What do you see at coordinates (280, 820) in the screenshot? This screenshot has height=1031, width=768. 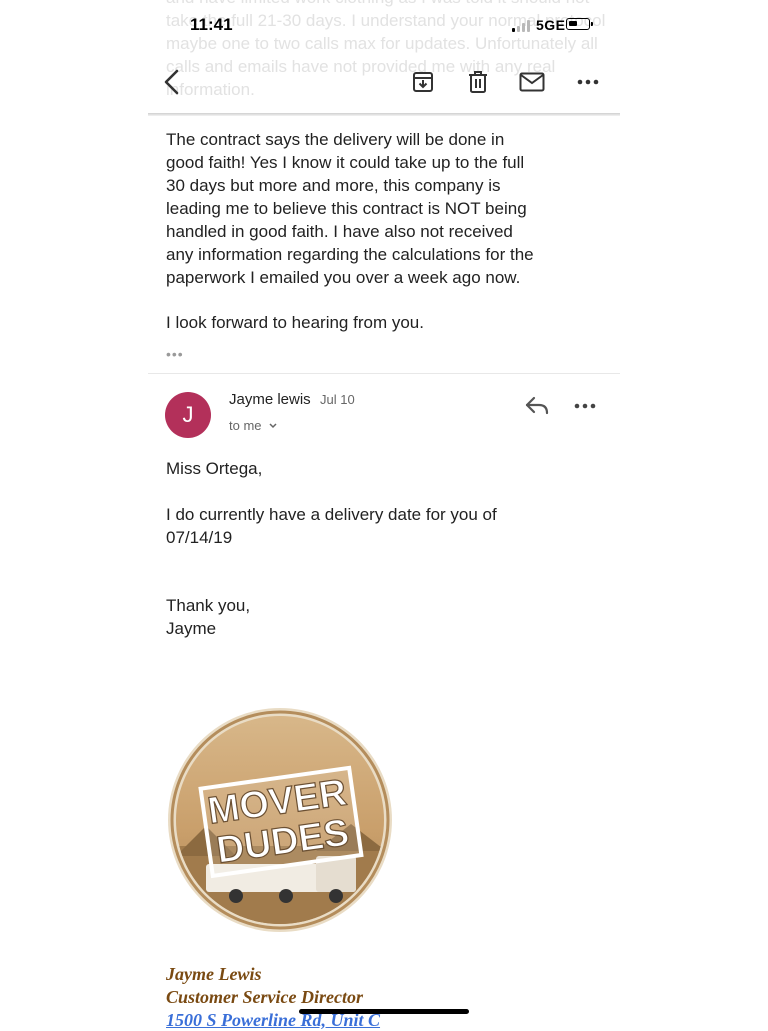 I see `company-logo: MOVER DUDES` at bounding box center [280, 820].